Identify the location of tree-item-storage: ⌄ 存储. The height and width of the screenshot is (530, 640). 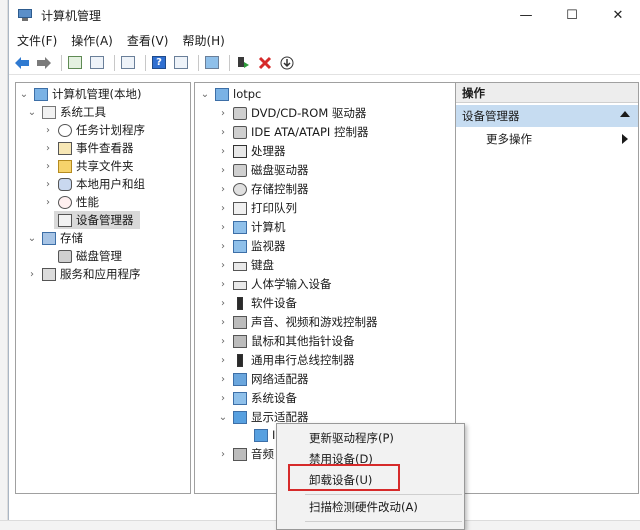
(54, 238).